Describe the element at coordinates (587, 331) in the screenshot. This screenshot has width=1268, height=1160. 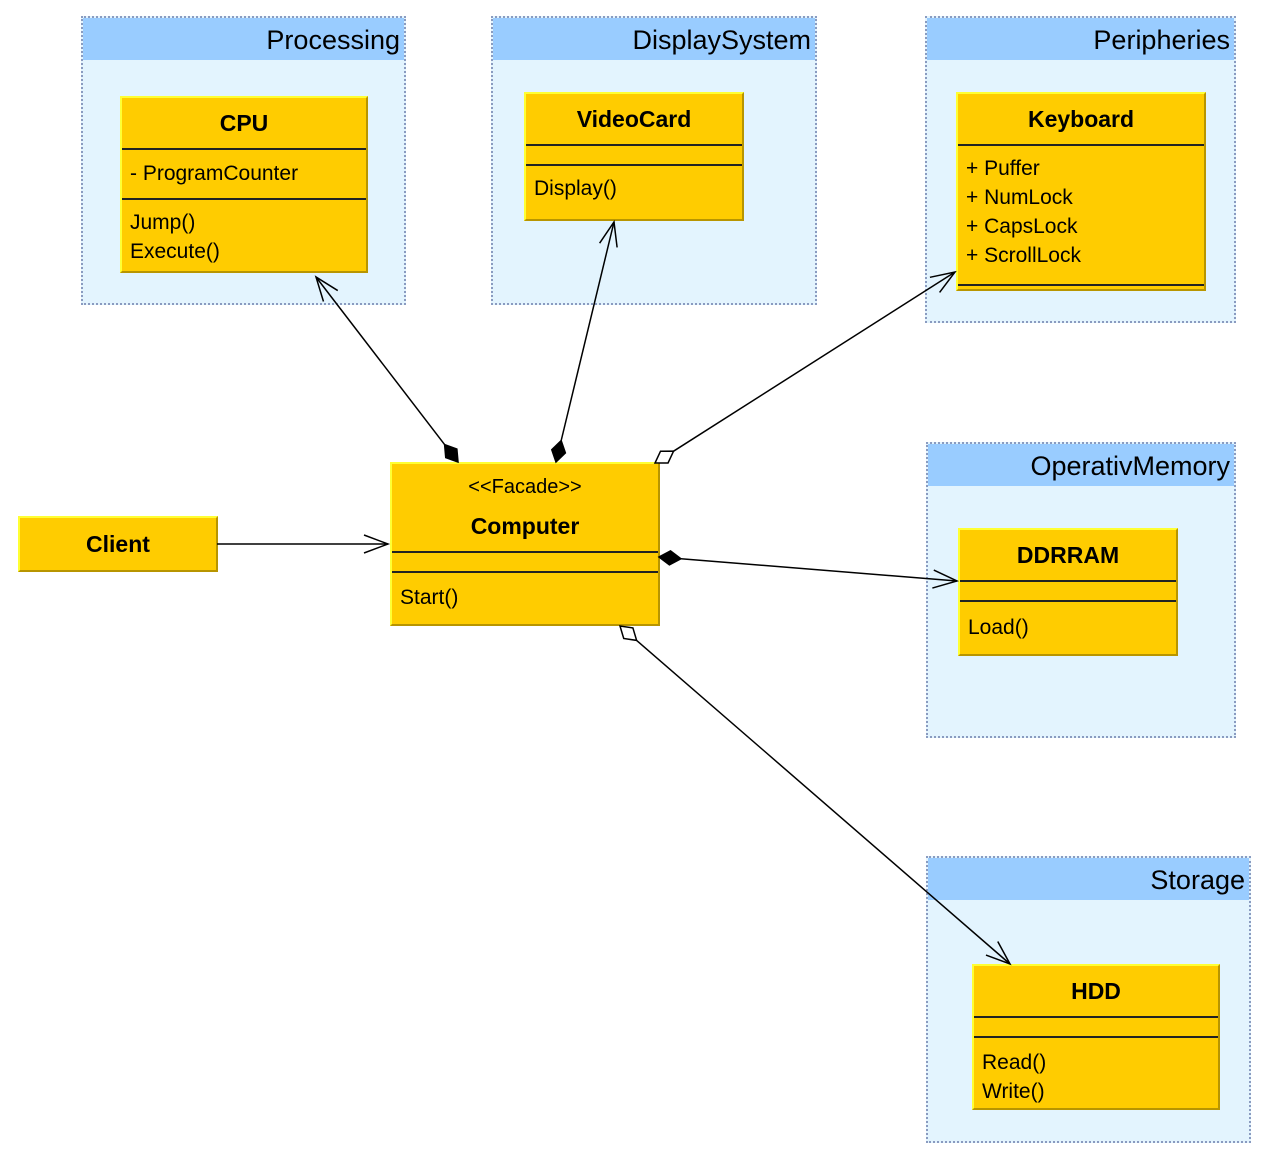
I see `relation-line-videocard` at that location.